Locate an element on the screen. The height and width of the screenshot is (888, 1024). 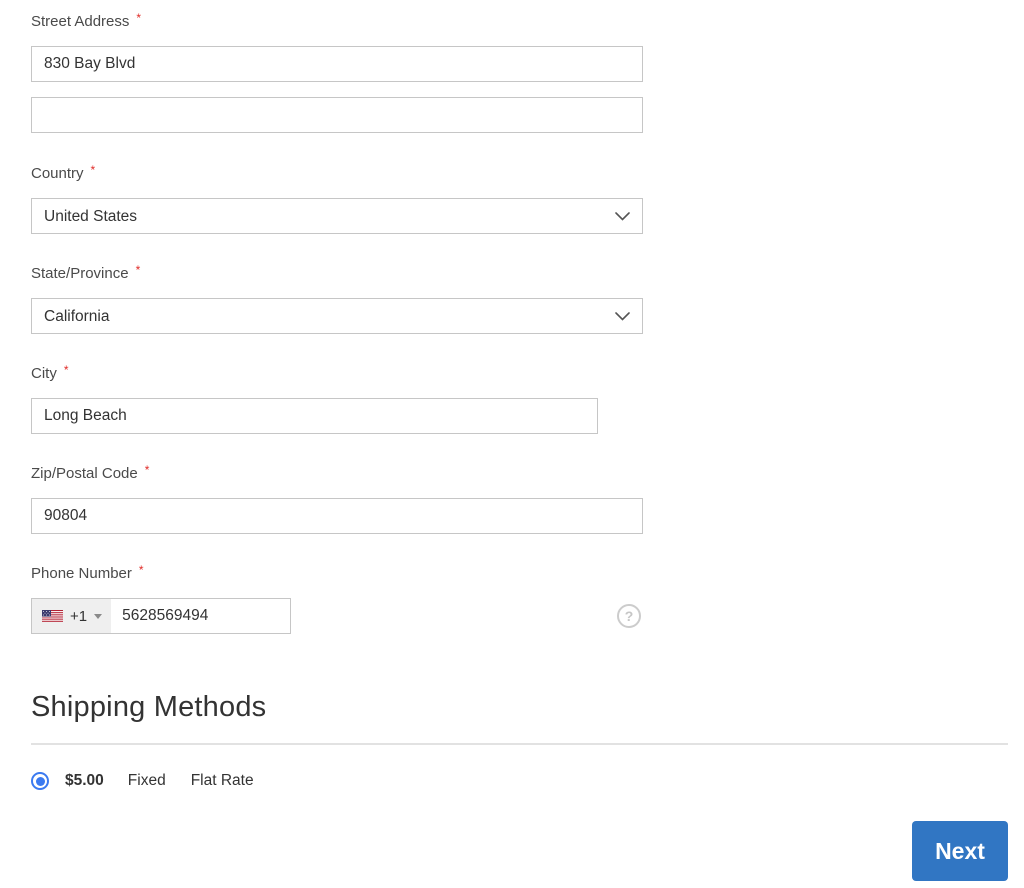
state-label-text: State/Province is located at coordinates (80, 273).